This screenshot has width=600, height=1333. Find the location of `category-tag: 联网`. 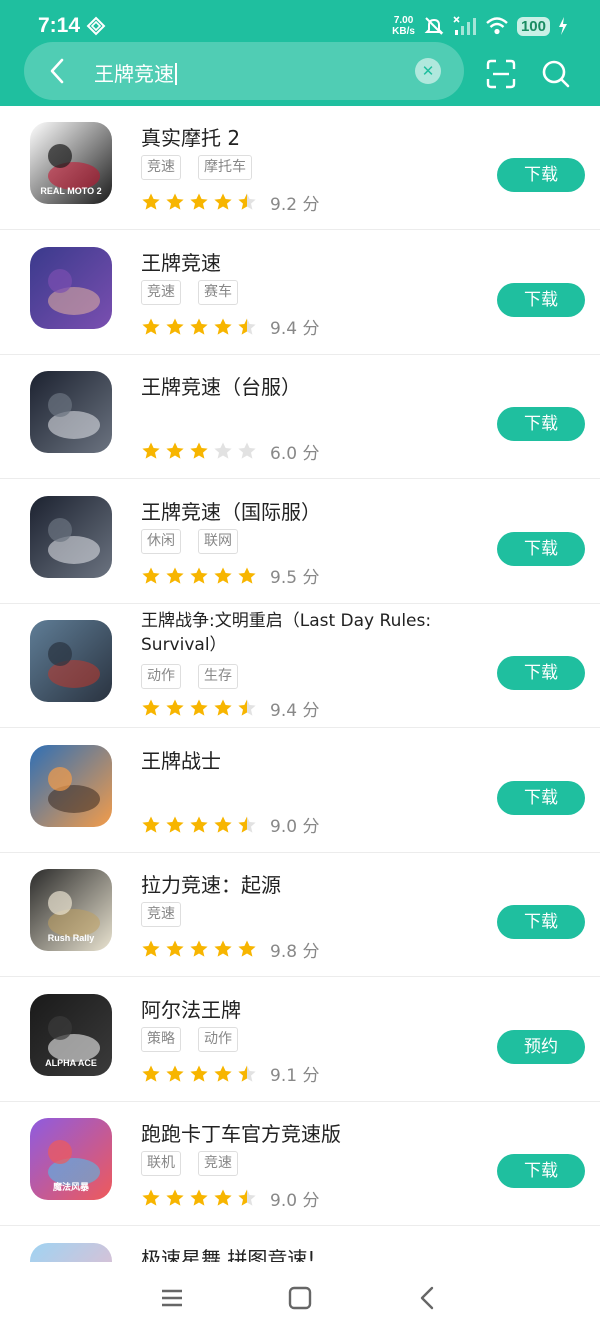

category-tag: 联网 is located at coordinates (218, 541).